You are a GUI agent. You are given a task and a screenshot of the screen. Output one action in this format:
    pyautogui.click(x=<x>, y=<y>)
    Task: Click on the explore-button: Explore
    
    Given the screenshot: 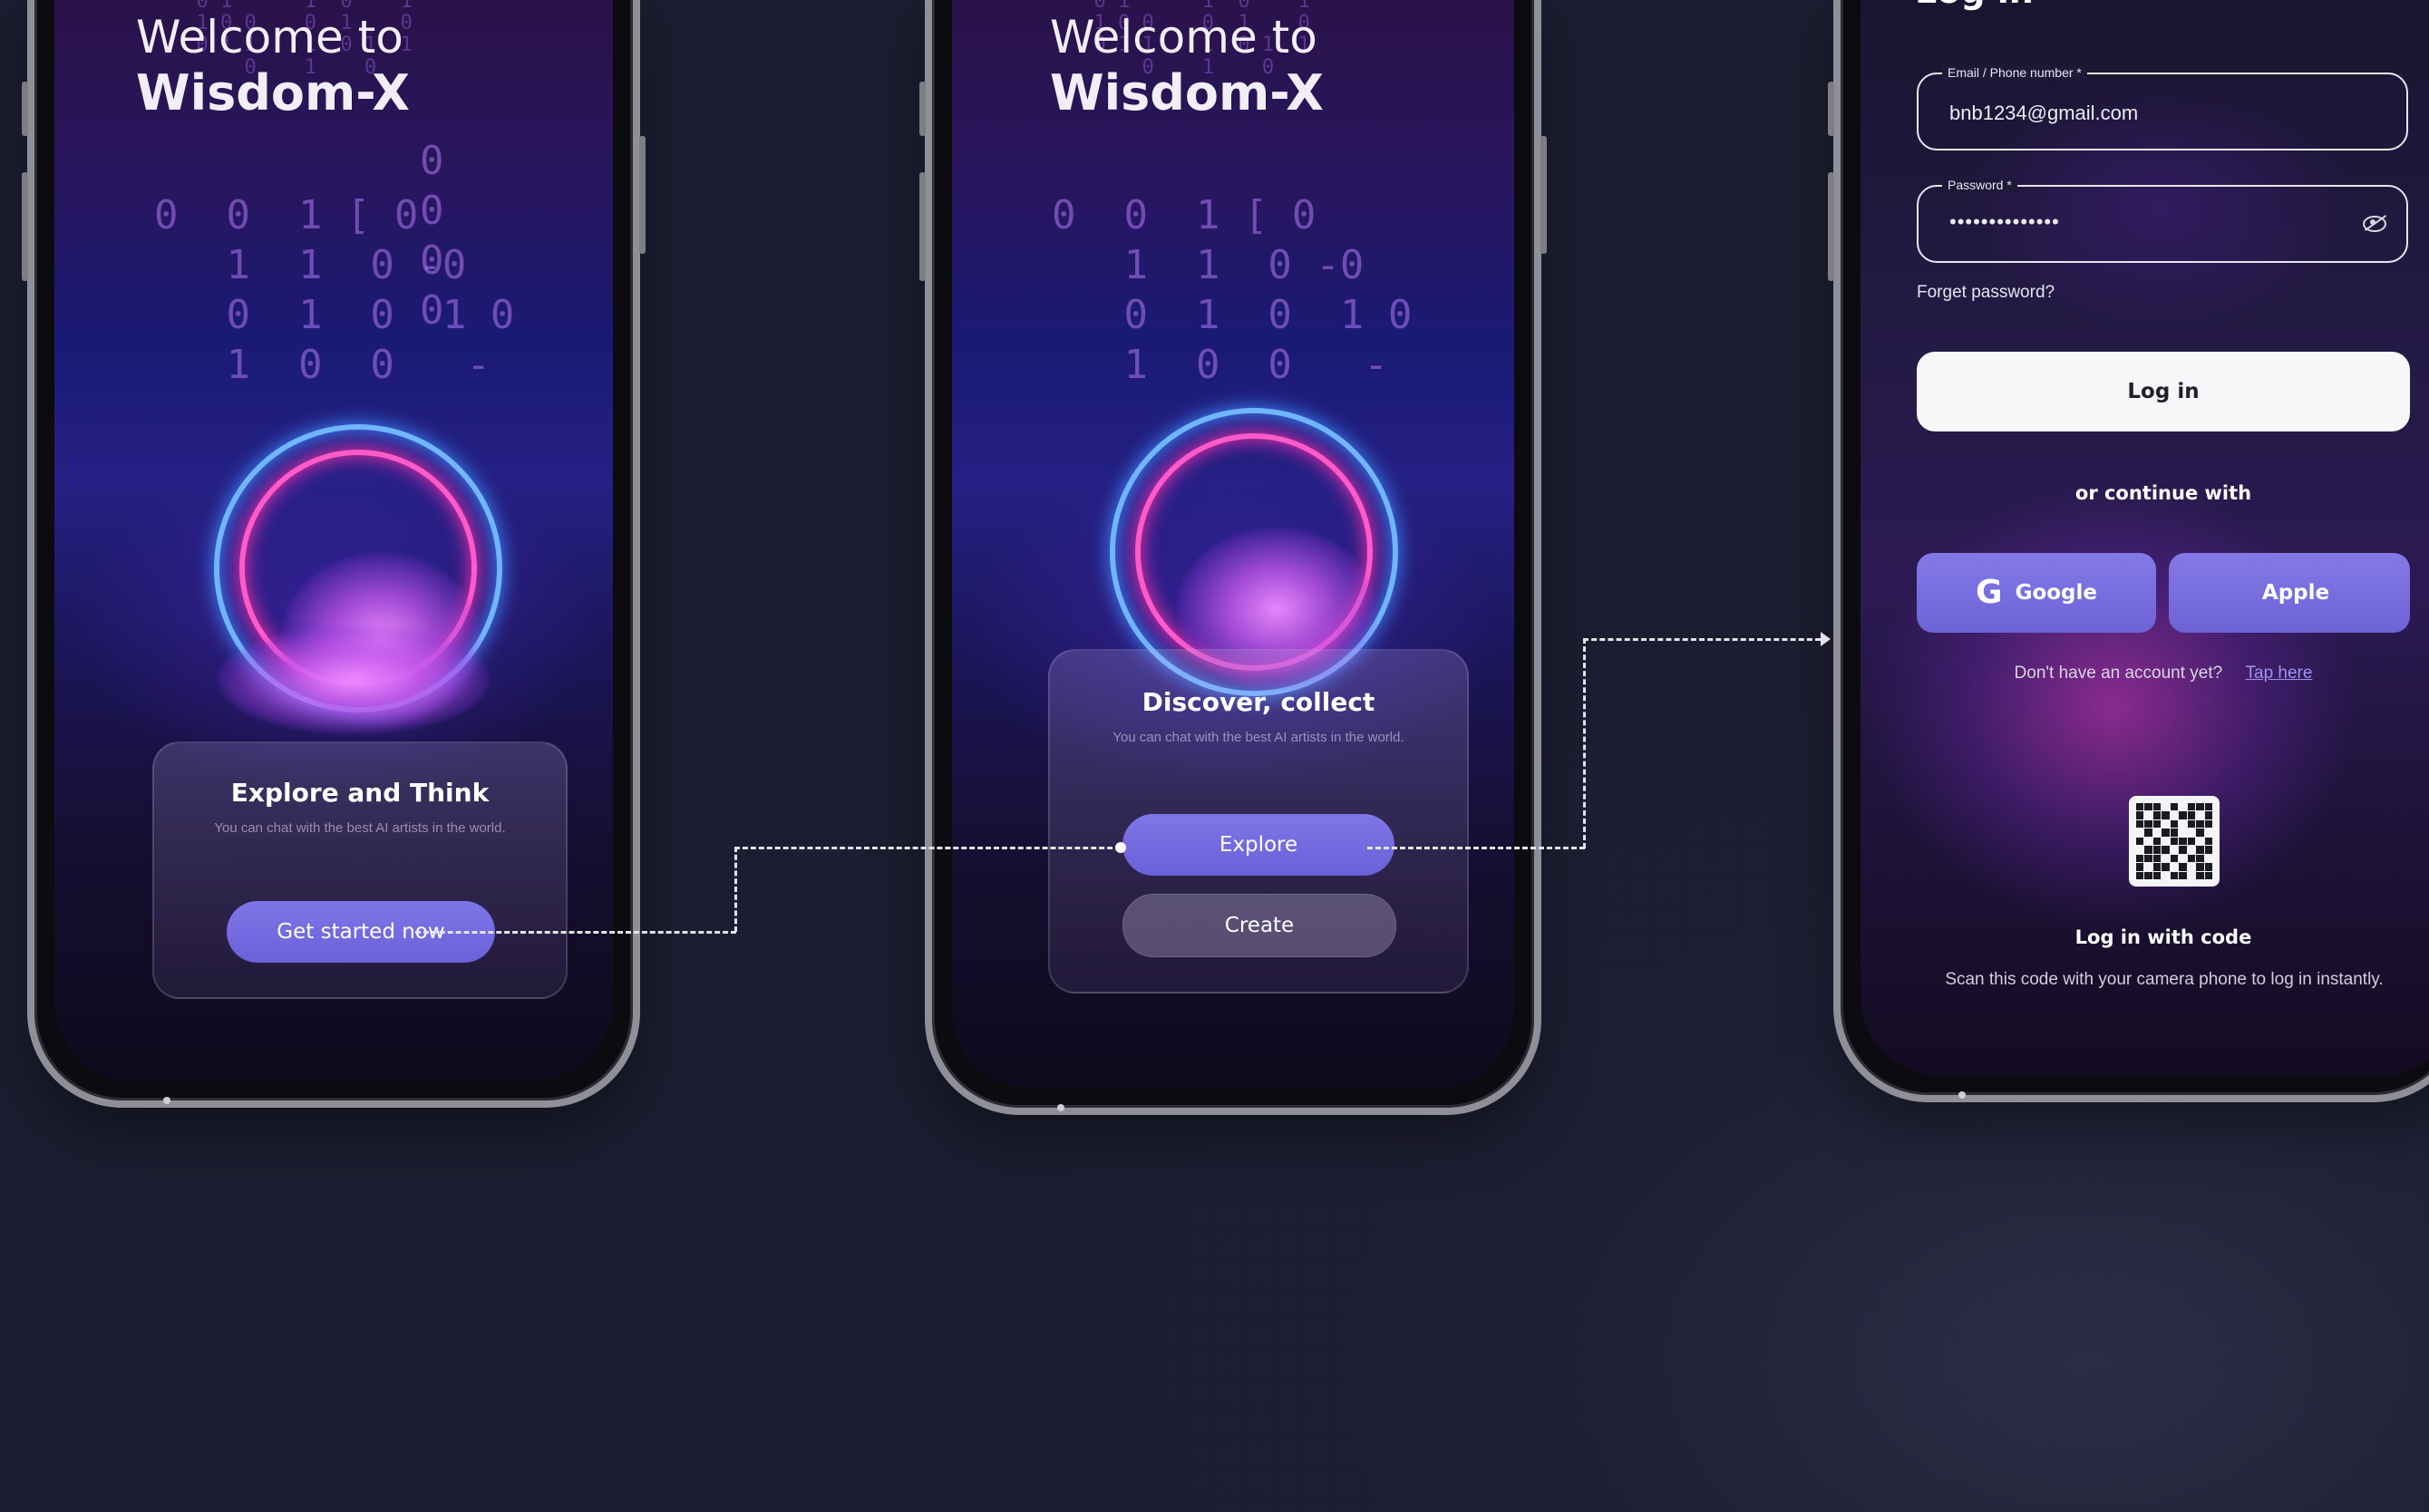 What is the action you would take?
    pyautogui.click(x=1258, y=845)
    